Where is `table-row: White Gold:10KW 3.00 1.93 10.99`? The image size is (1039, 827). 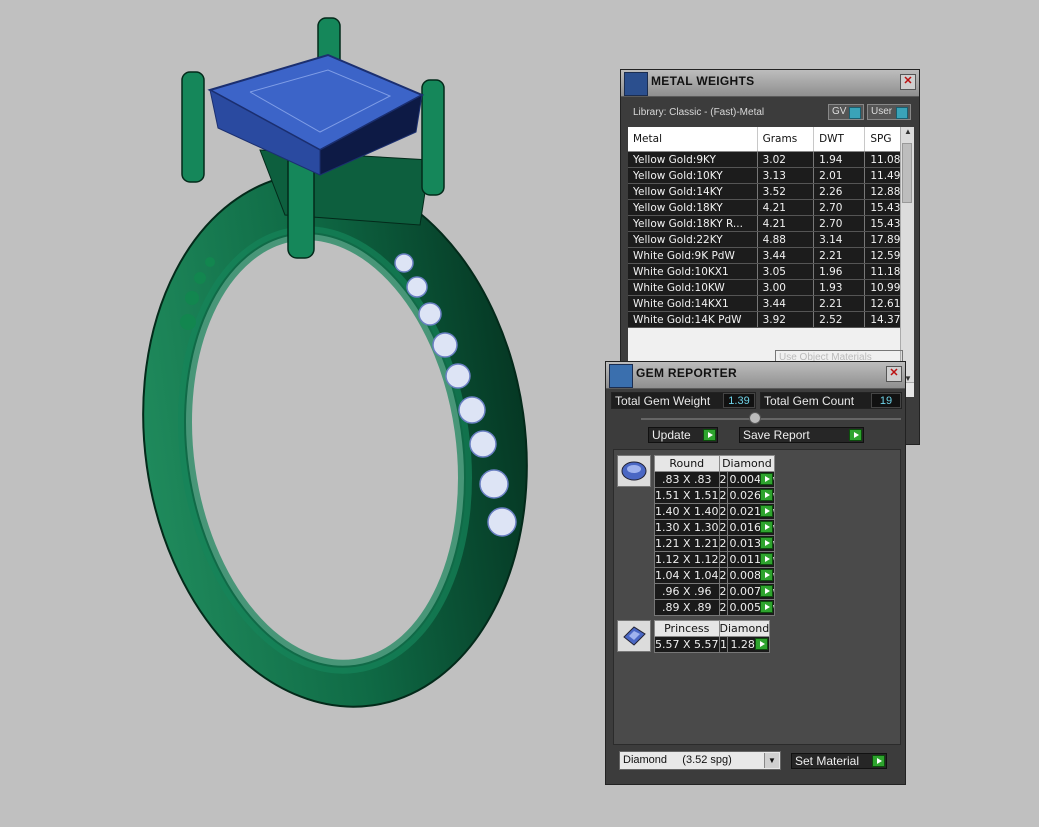 table-row: White Gold:10KW 3.00 1.93 10.99 is located at coordinates (771, 287).